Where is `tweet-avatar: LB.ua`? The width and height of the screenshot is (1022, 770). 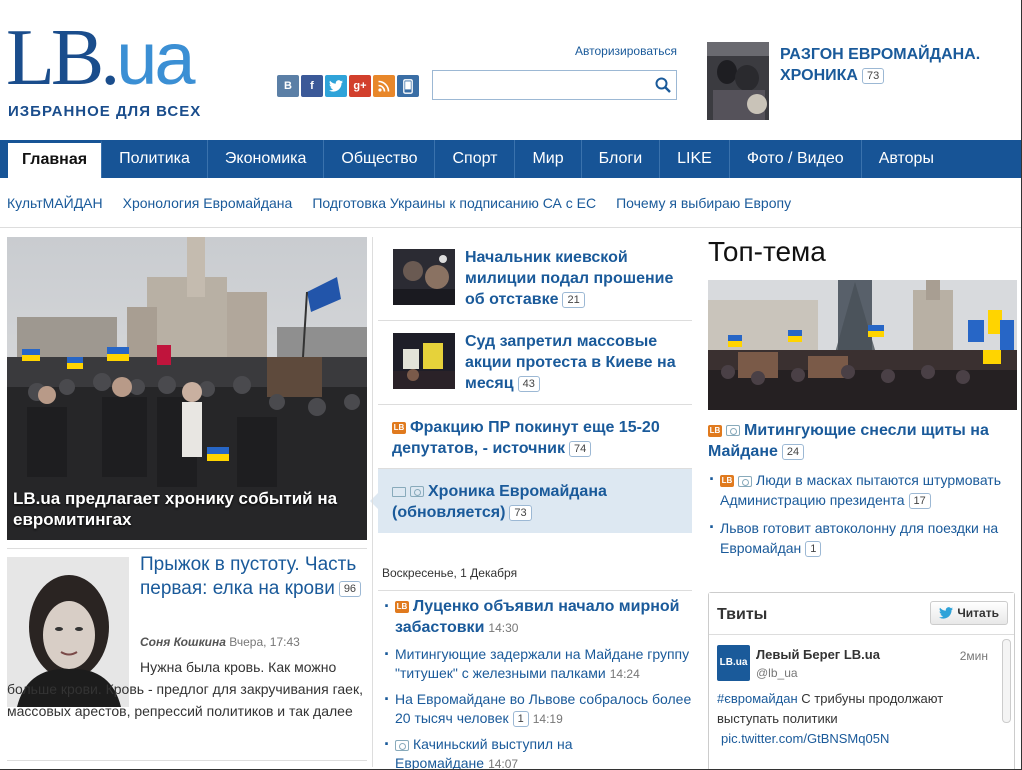
tweet-avatar: LB.ua is located at coordinates (733, 663).